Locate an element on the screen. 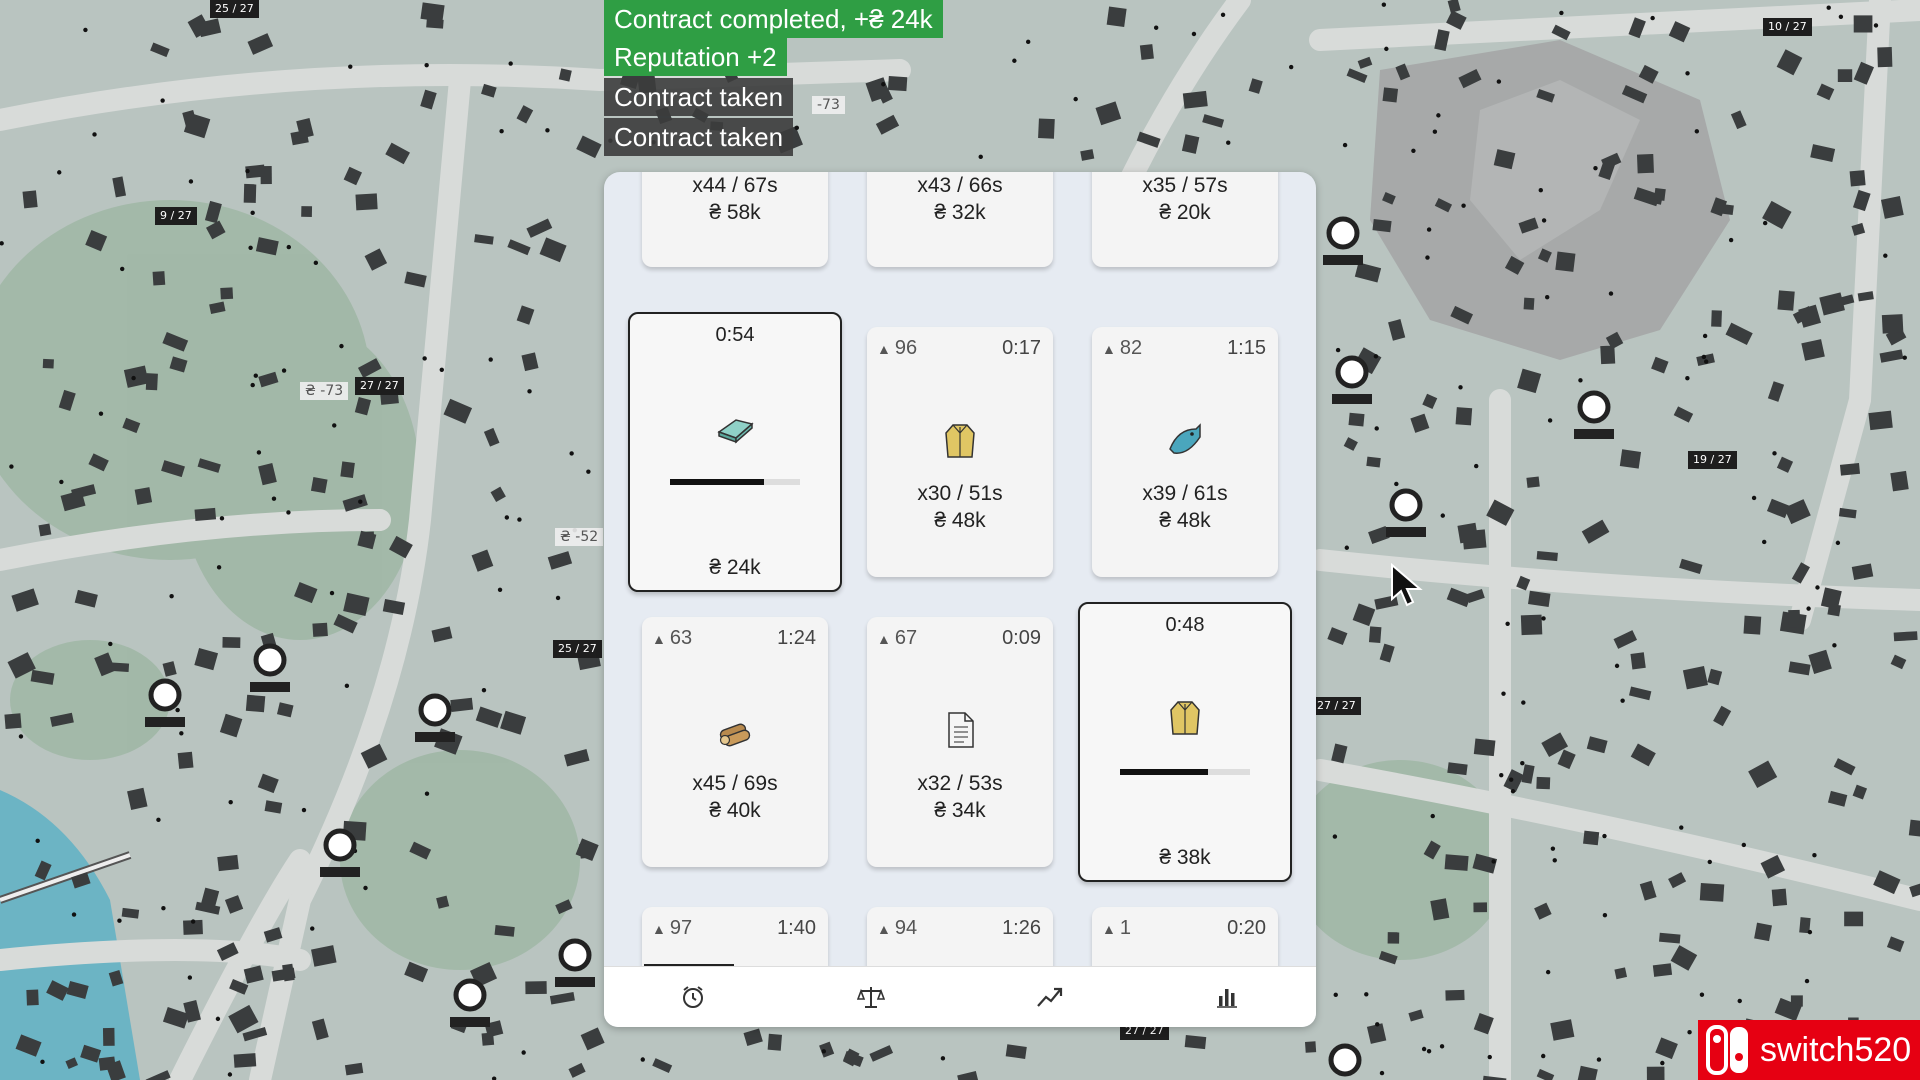  contract-timer: 0:54 is located at coordinates (735, 335).